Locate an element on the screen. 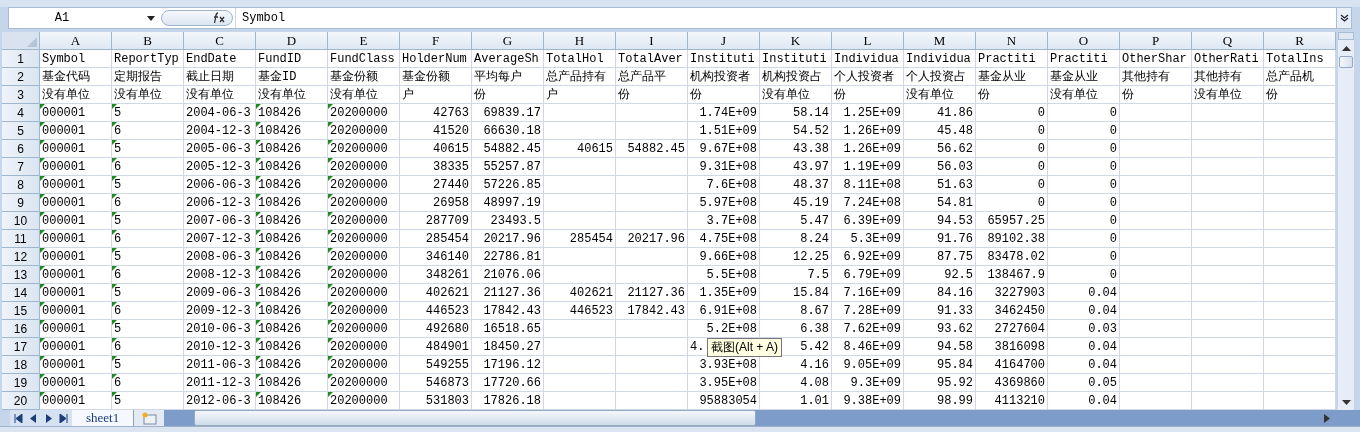  table-cell-text: 基金从业 is located at coordinates (1002, 77).